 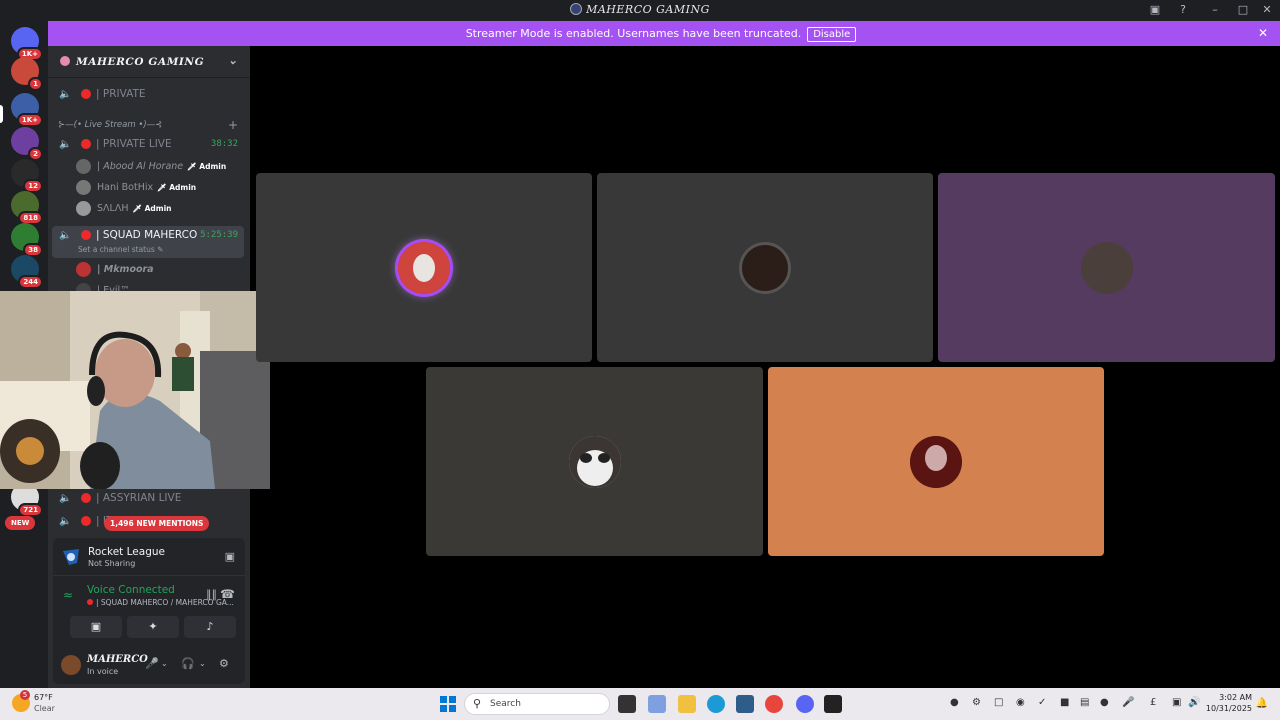 I want to click on guild-header: MAHERCO GAMING ⌄, so click(x=149, y=62).